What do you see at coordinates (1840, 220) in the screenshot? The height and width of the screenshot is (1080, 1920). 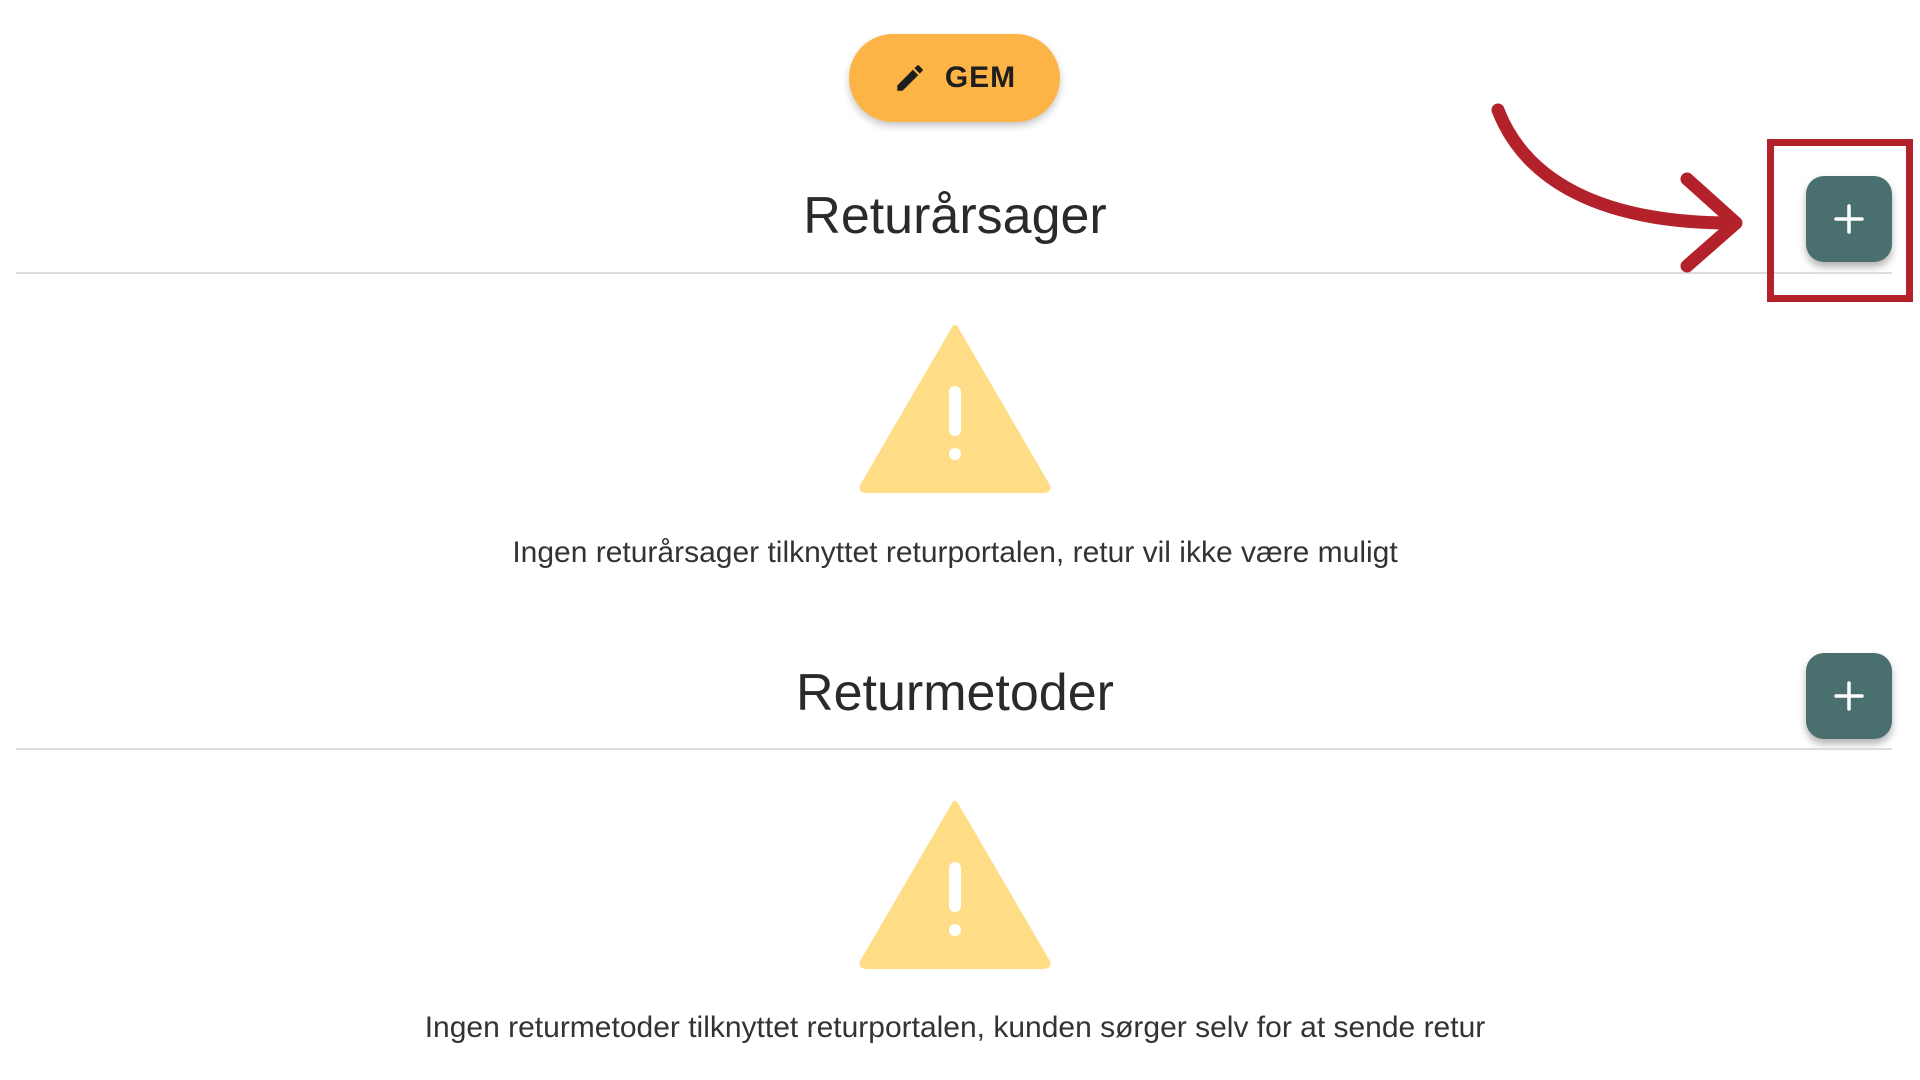 I see `highlight-box` at bounding box center [1840, 220].